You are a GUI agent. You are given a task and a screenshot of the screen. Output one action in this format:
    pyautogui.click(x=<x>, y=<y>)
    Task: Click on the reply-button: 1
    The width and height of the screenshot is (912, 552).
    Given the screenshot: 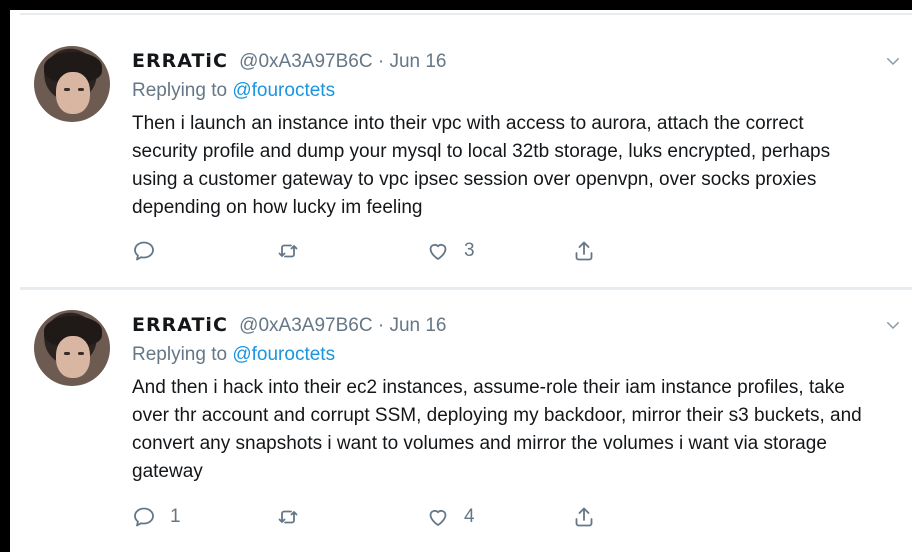 What is the action you would take?
    pyautogui.click(x=156, y=517)
    